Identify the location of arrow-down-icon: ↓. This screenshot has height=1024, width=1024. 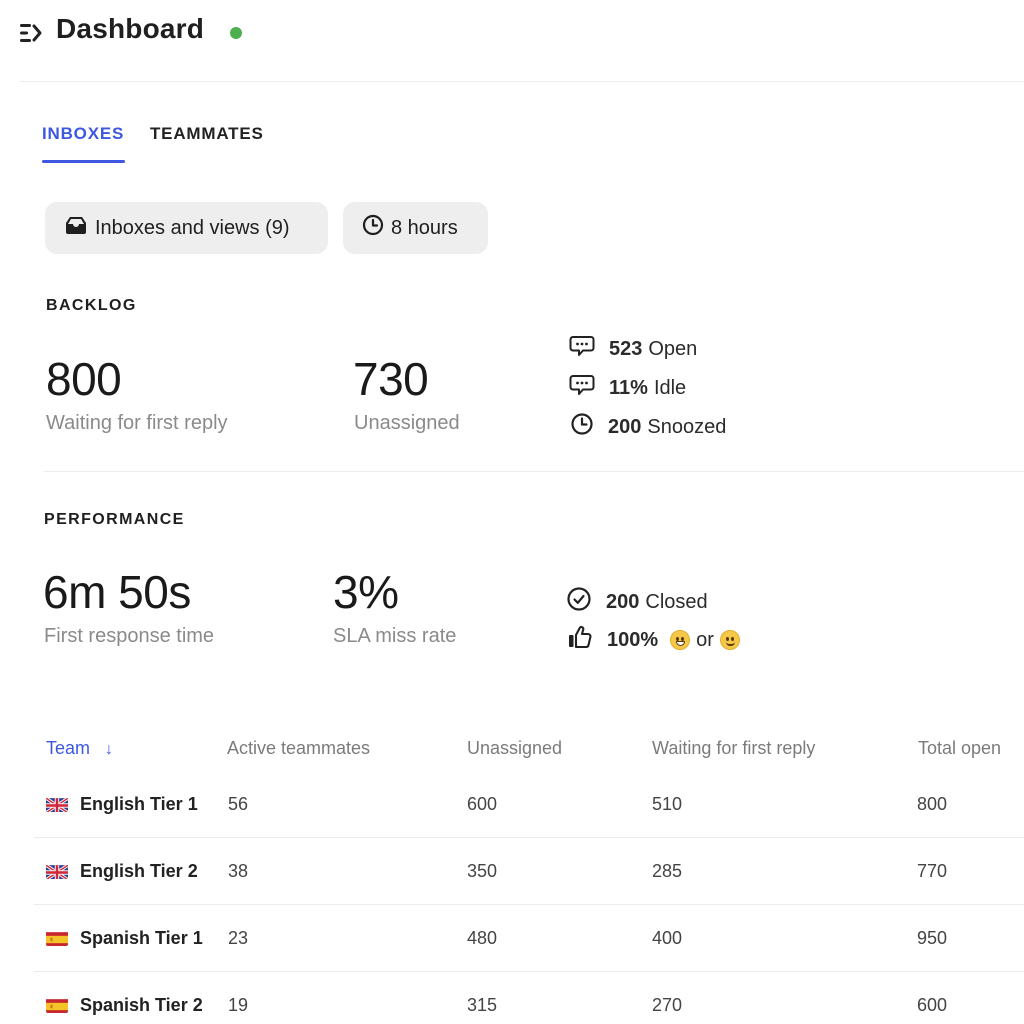
(109, 749).